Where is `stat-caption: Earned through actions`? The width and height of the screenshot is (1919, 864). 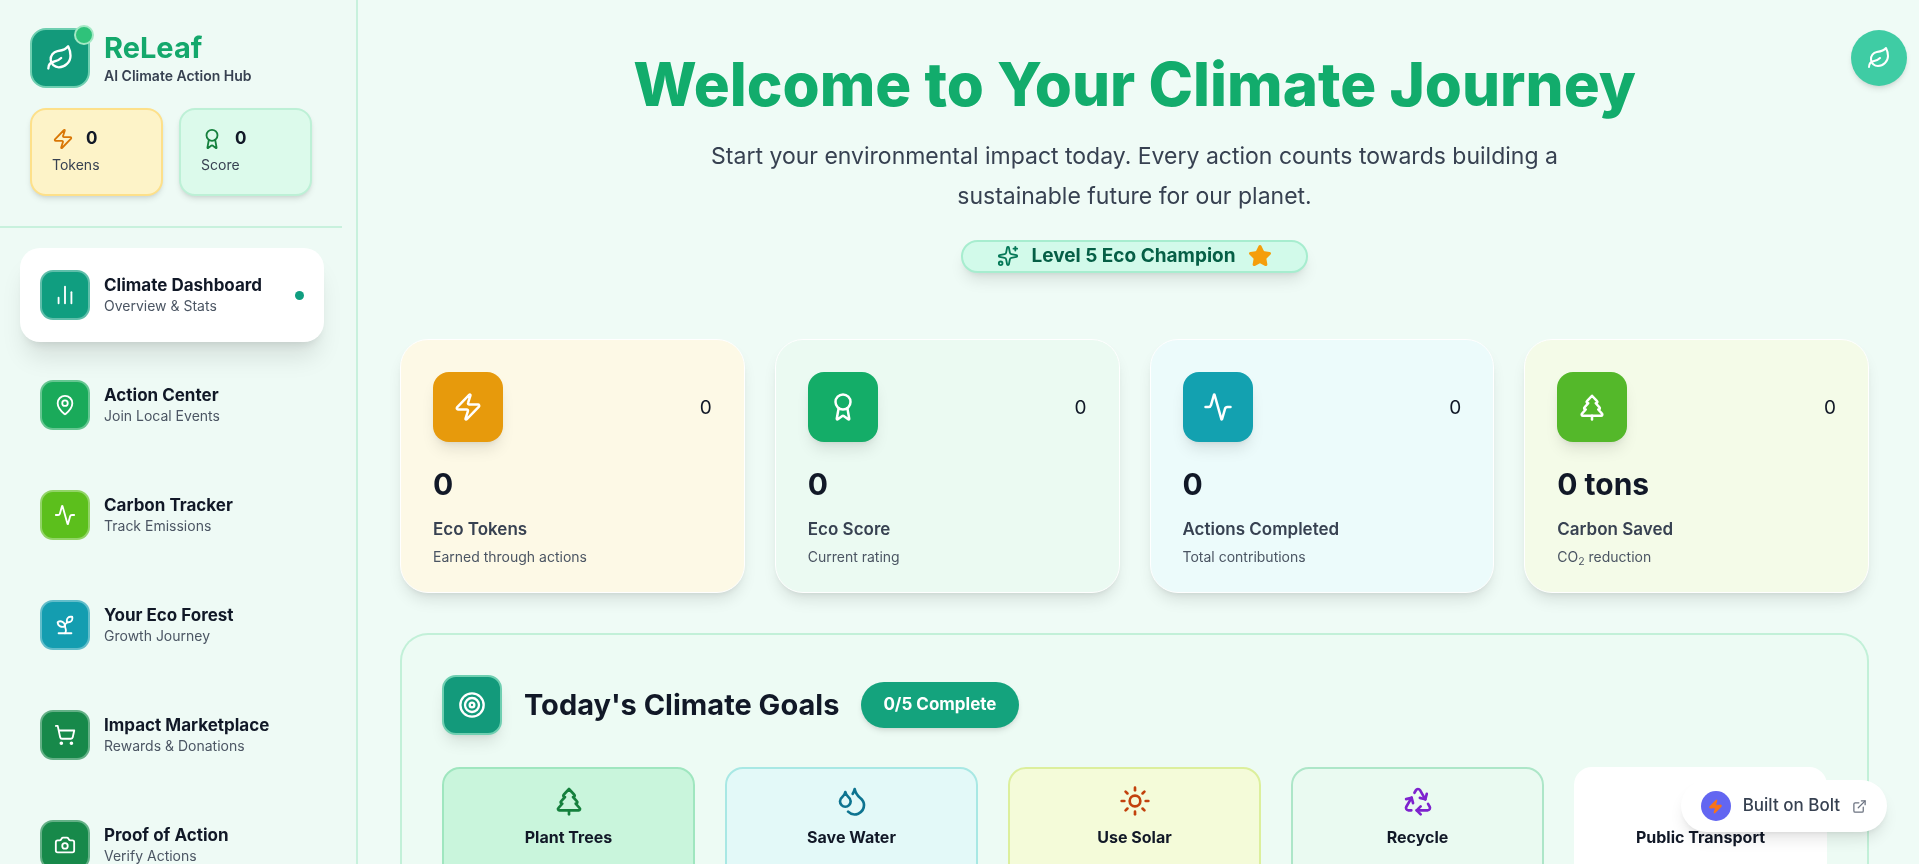
stat-caption: Earned through actions is located at coordinates (510, 557).